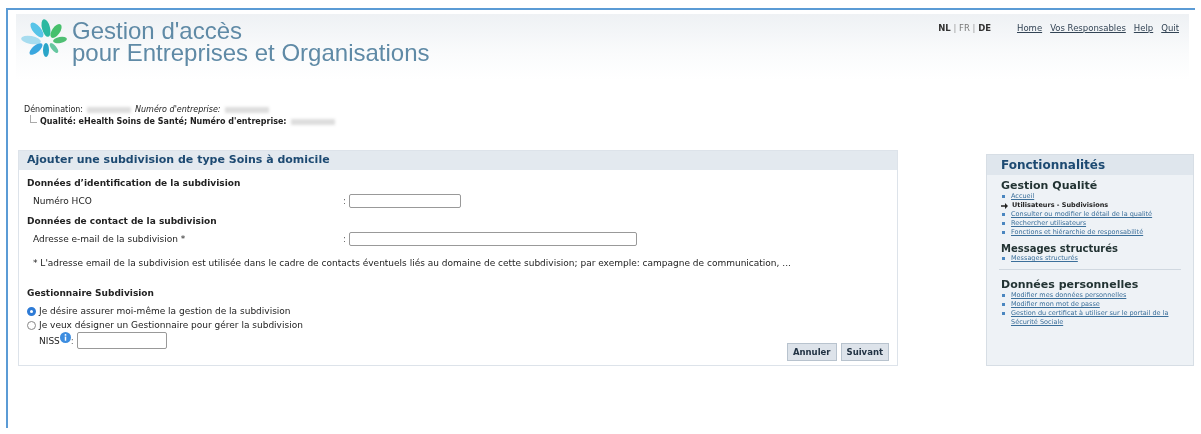  I want to click on language-link: DE, so click(984, 28).